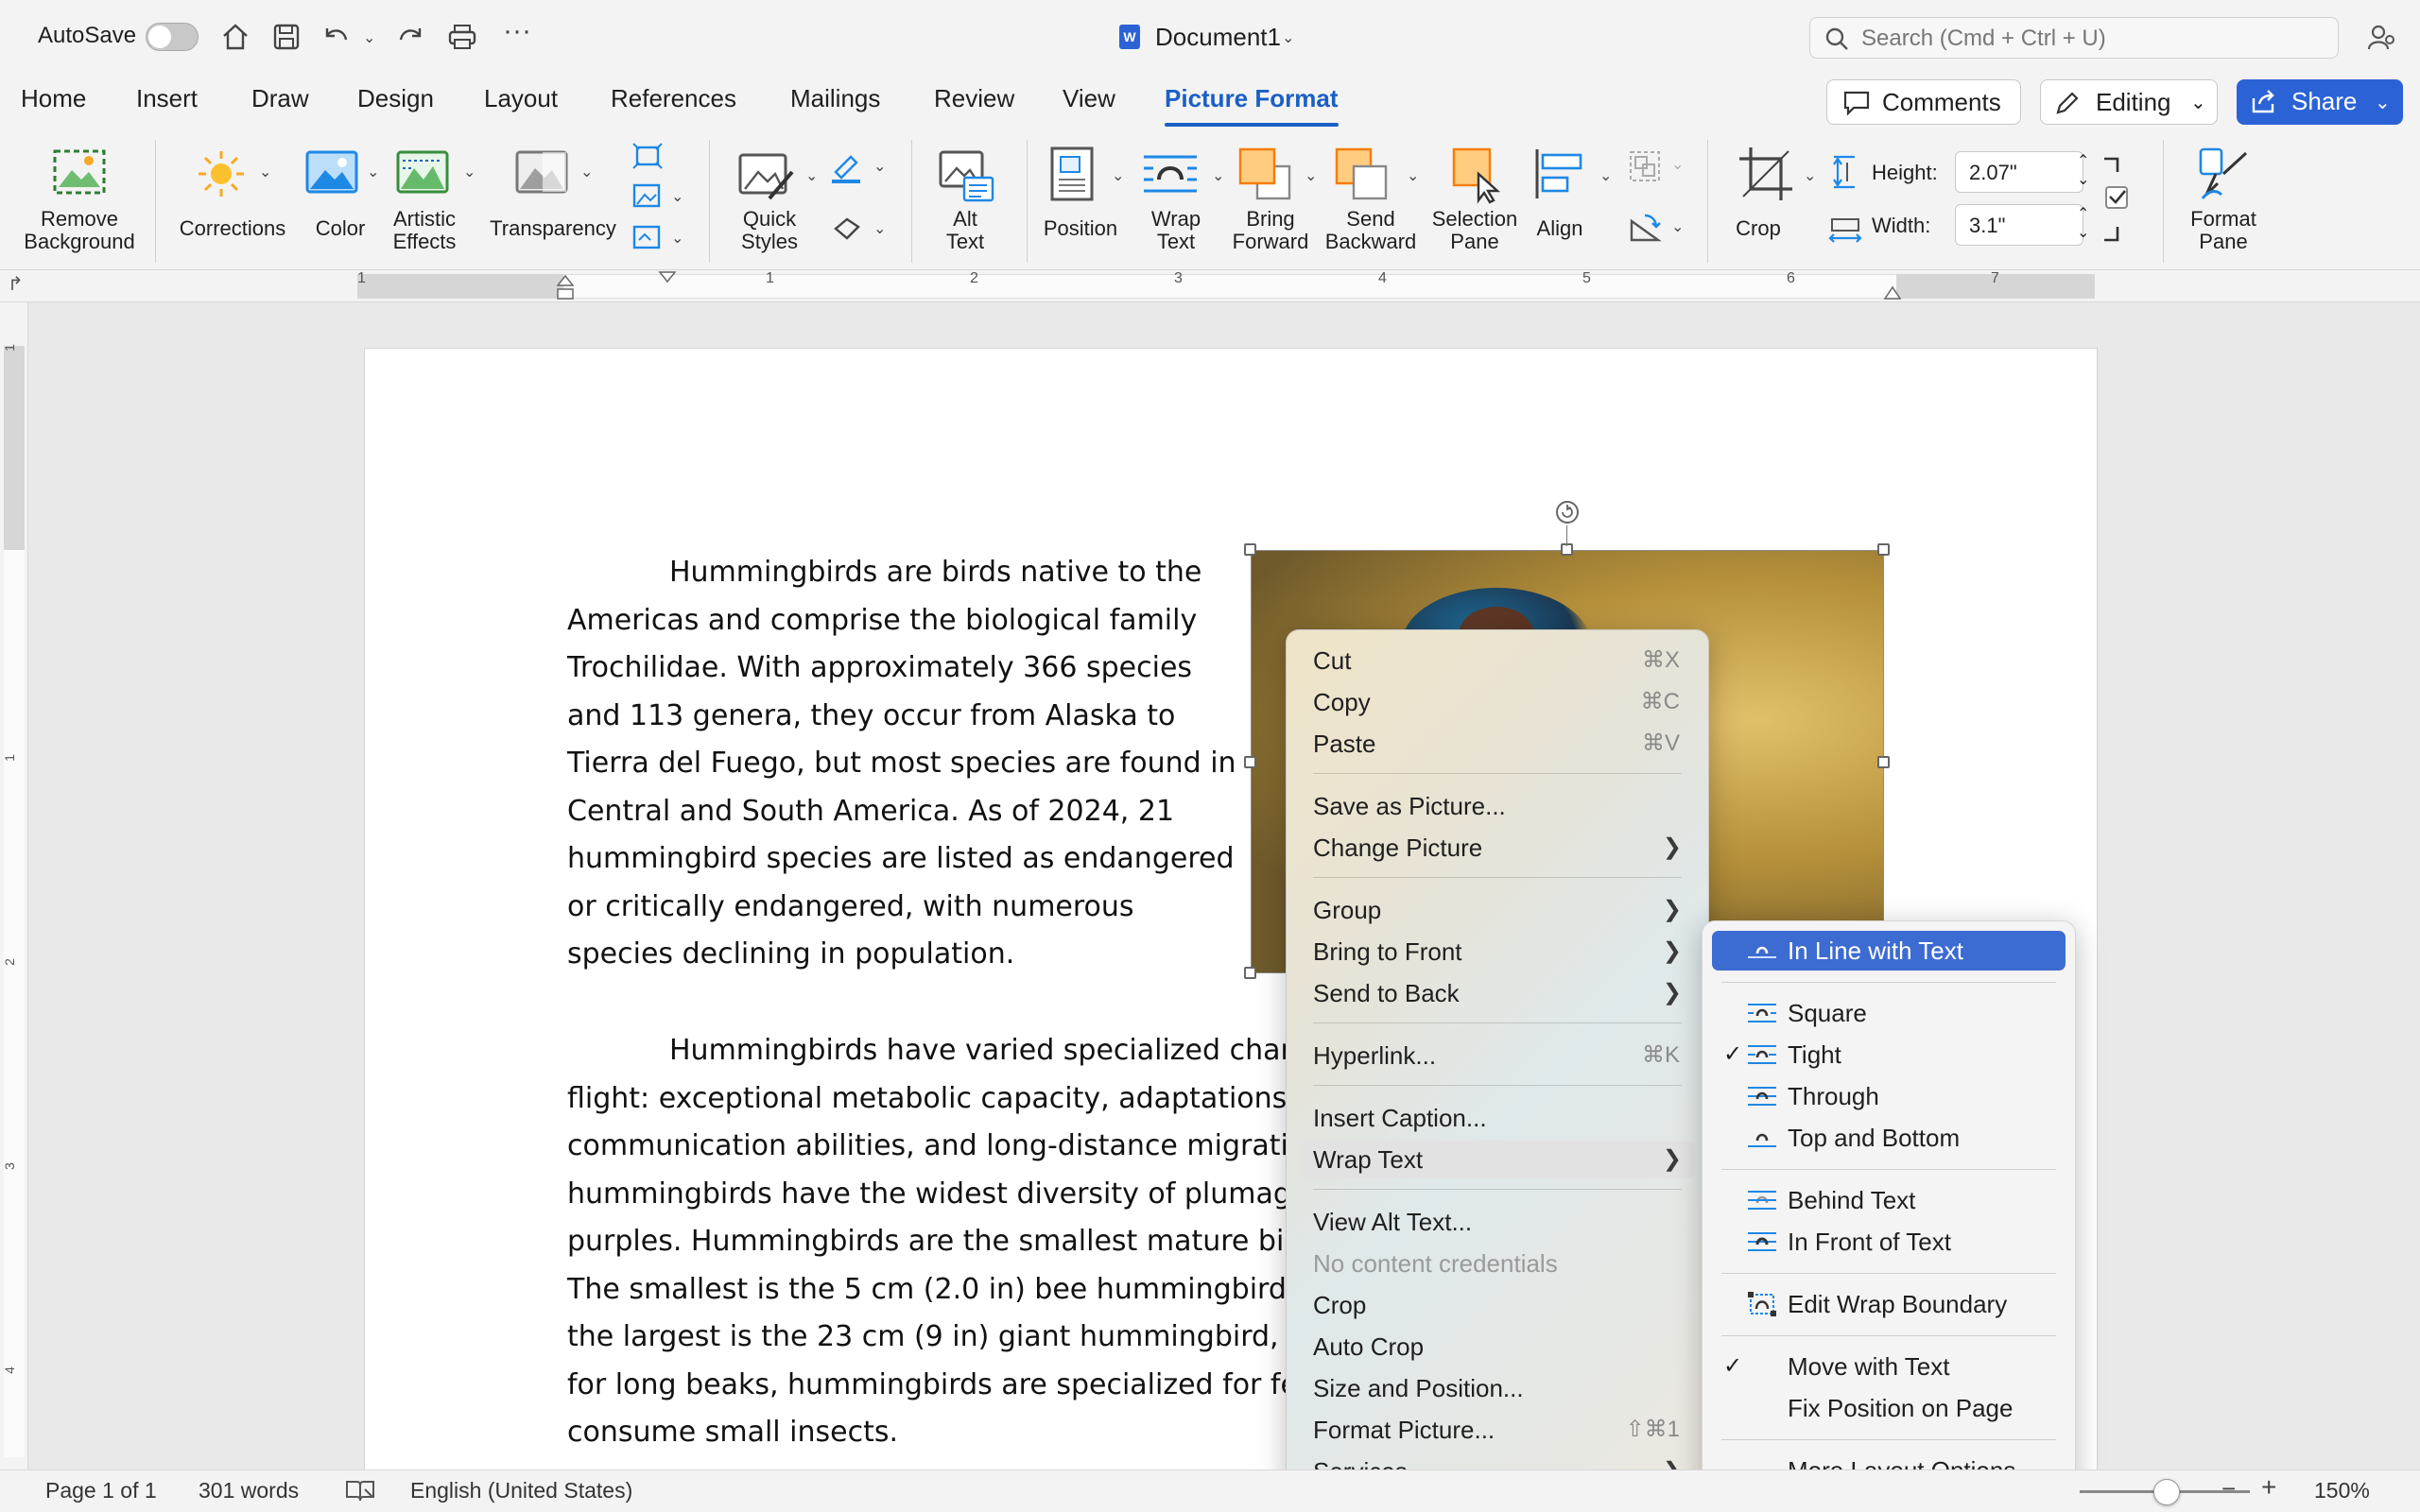 Image resolution: width=2420 pixels, height=1512 pixels. I want to click on zoom-in-icon: +, so click(2268, 1487).